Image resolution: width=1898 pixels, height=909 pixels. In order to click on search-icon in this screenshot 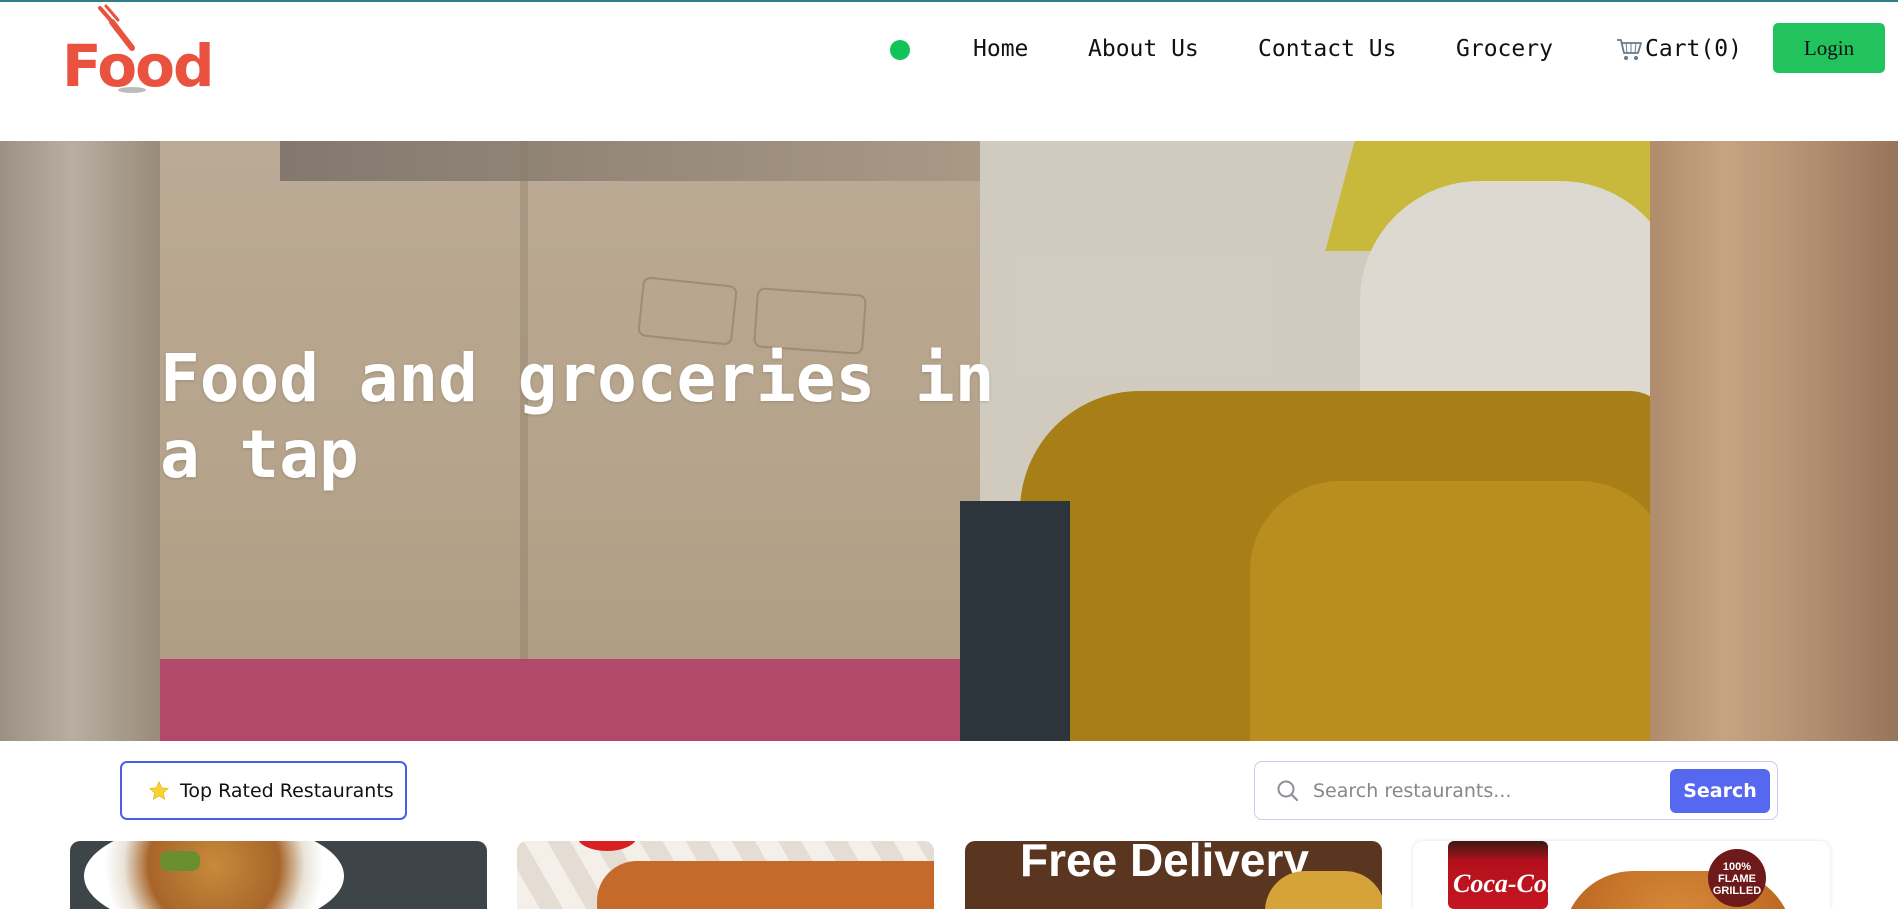, I will do `click(1288, 791)`.